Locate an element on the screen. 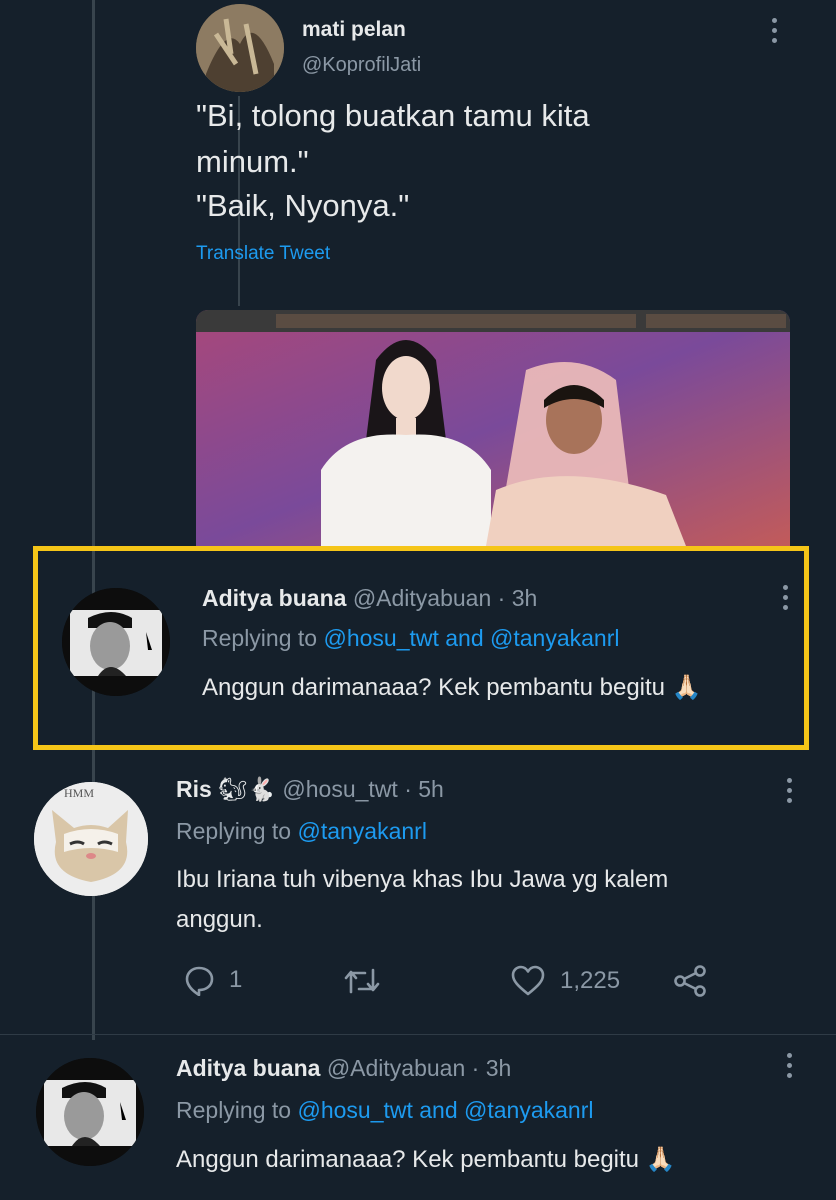  ris-text-line-2: anggun. is located at coordinates (219, 919).